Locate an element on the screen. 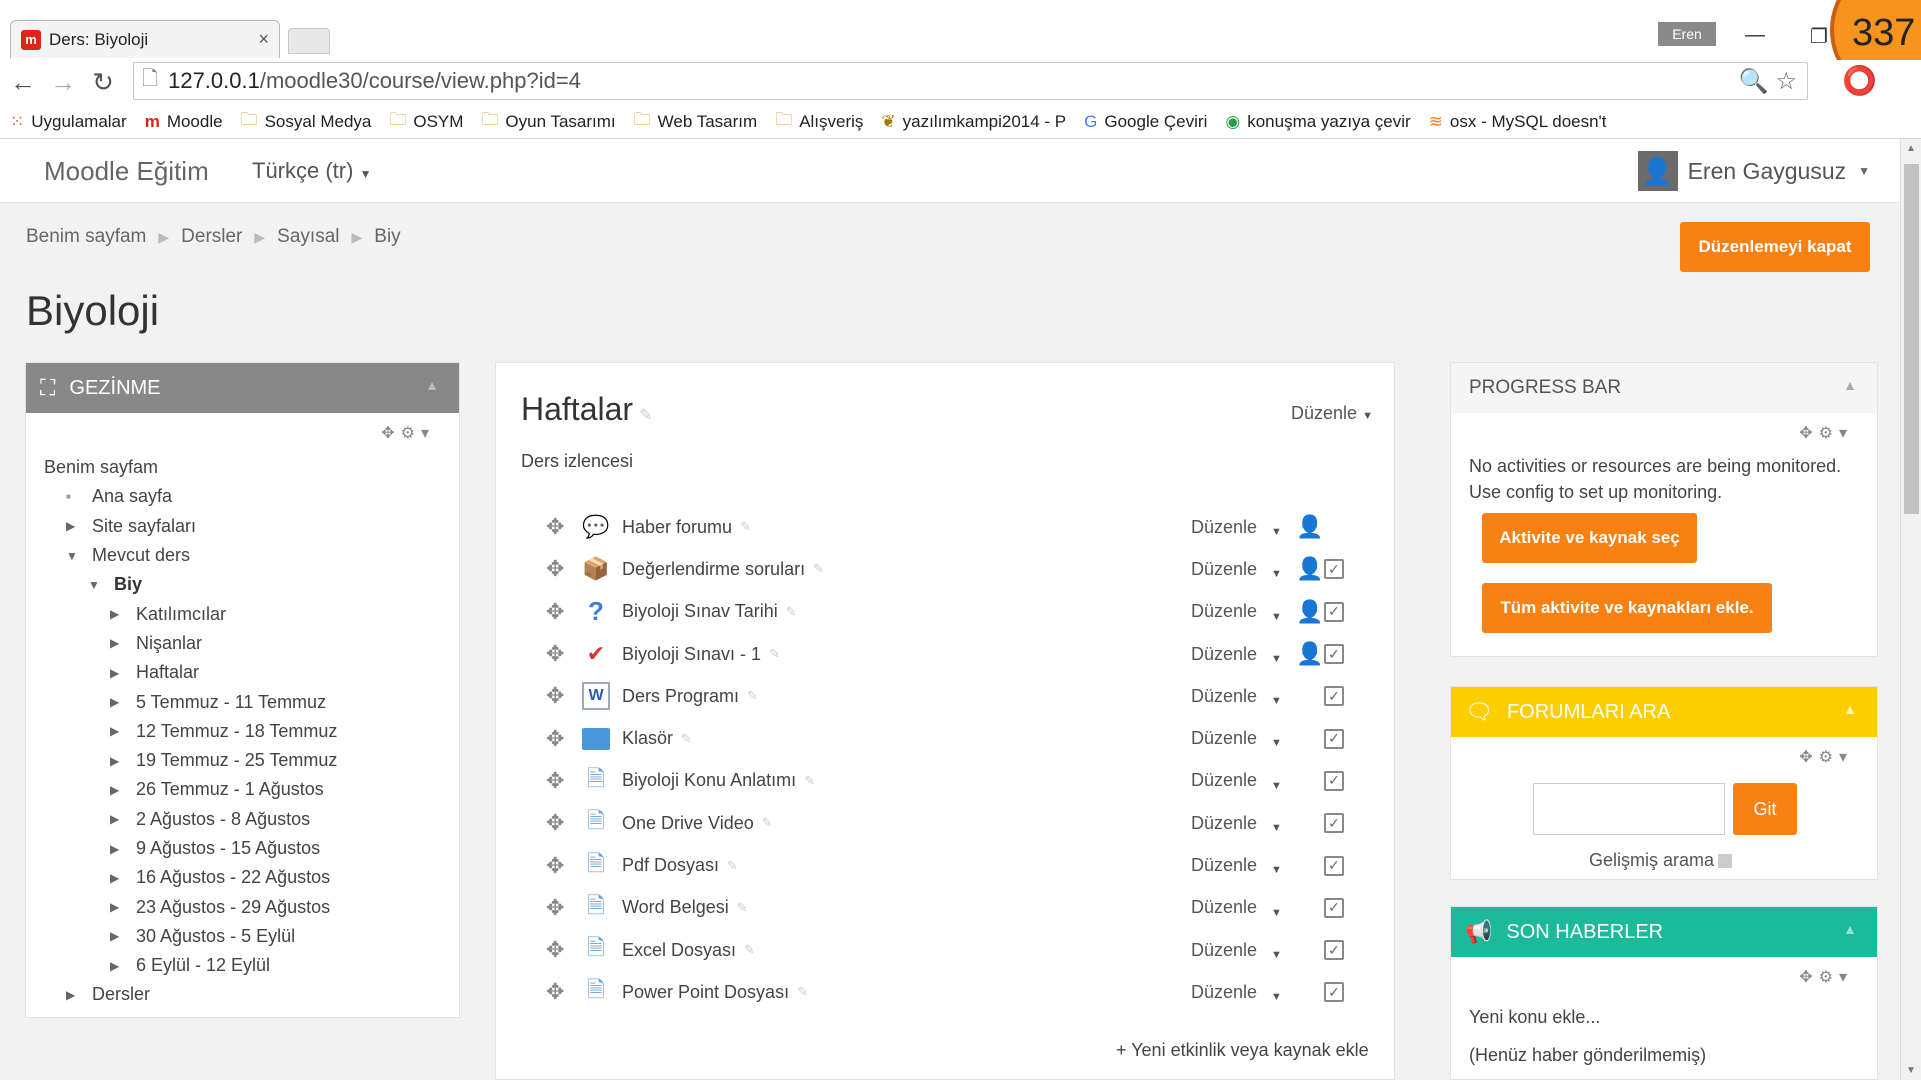  turn-editing-off-button: Düzenlemeyi kapat is located at coordinates (1775, 247).